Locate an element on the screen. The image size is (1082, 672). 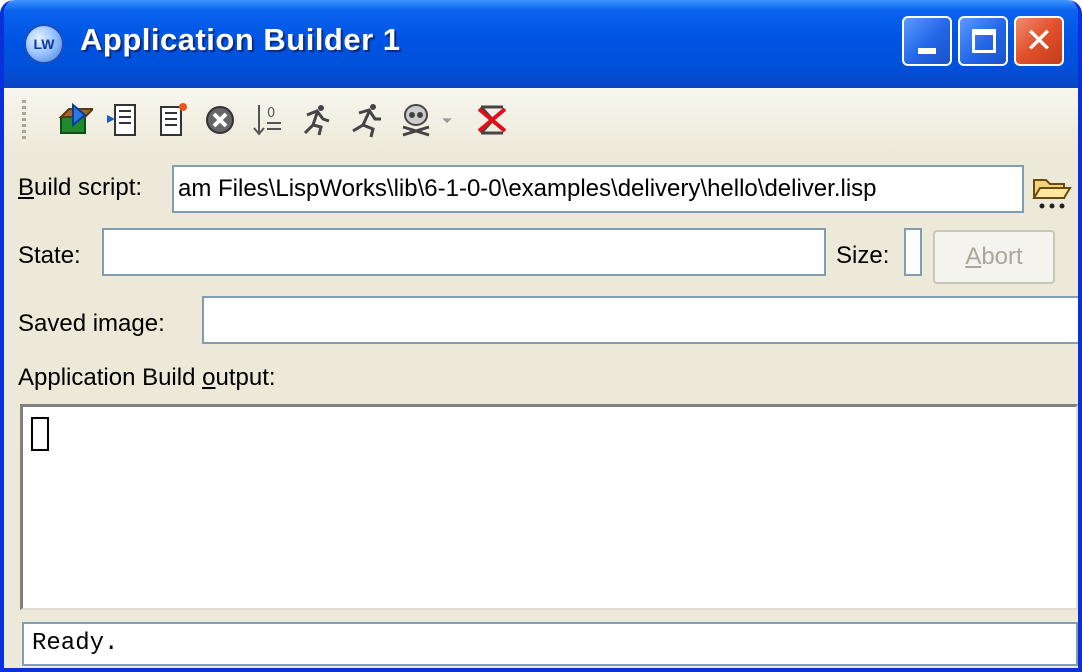
browse-button is located at coordinates (1052, 190).